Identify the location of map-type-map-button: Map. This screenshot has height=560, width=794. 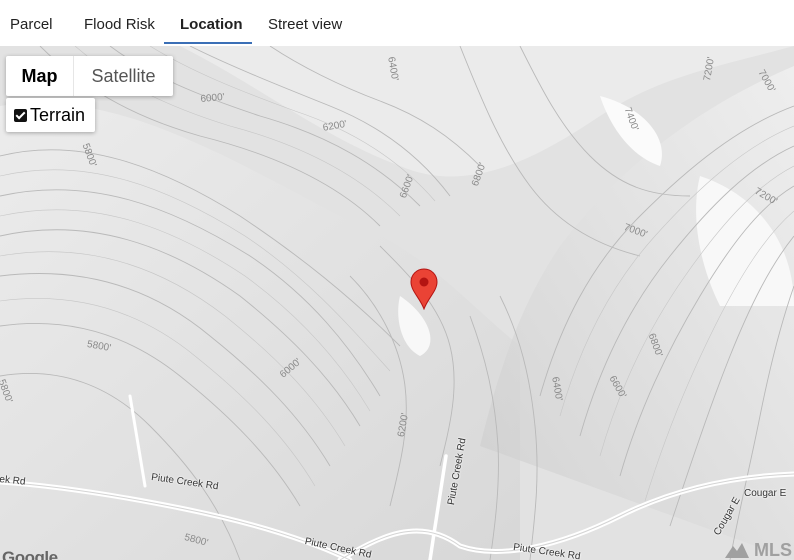
(40, 76).